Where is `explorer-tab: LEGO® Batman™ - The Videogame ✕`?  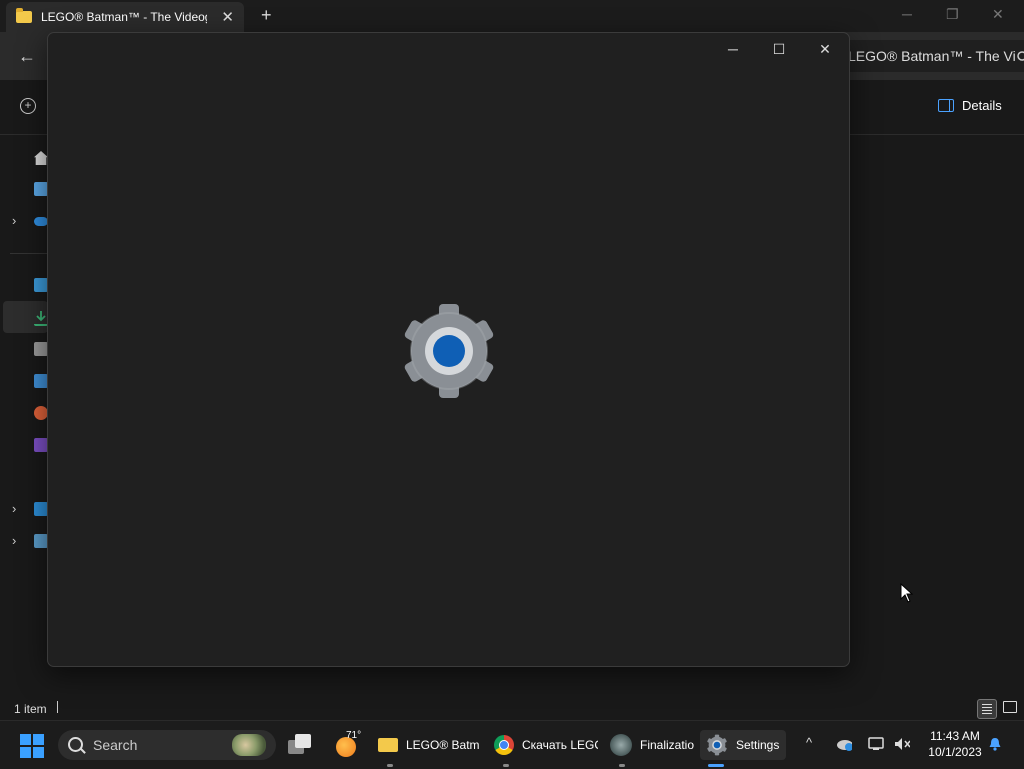 explorer-tab: LEGO® Batman™ - The Videogame ✕ is located at coordinates (125, 17).